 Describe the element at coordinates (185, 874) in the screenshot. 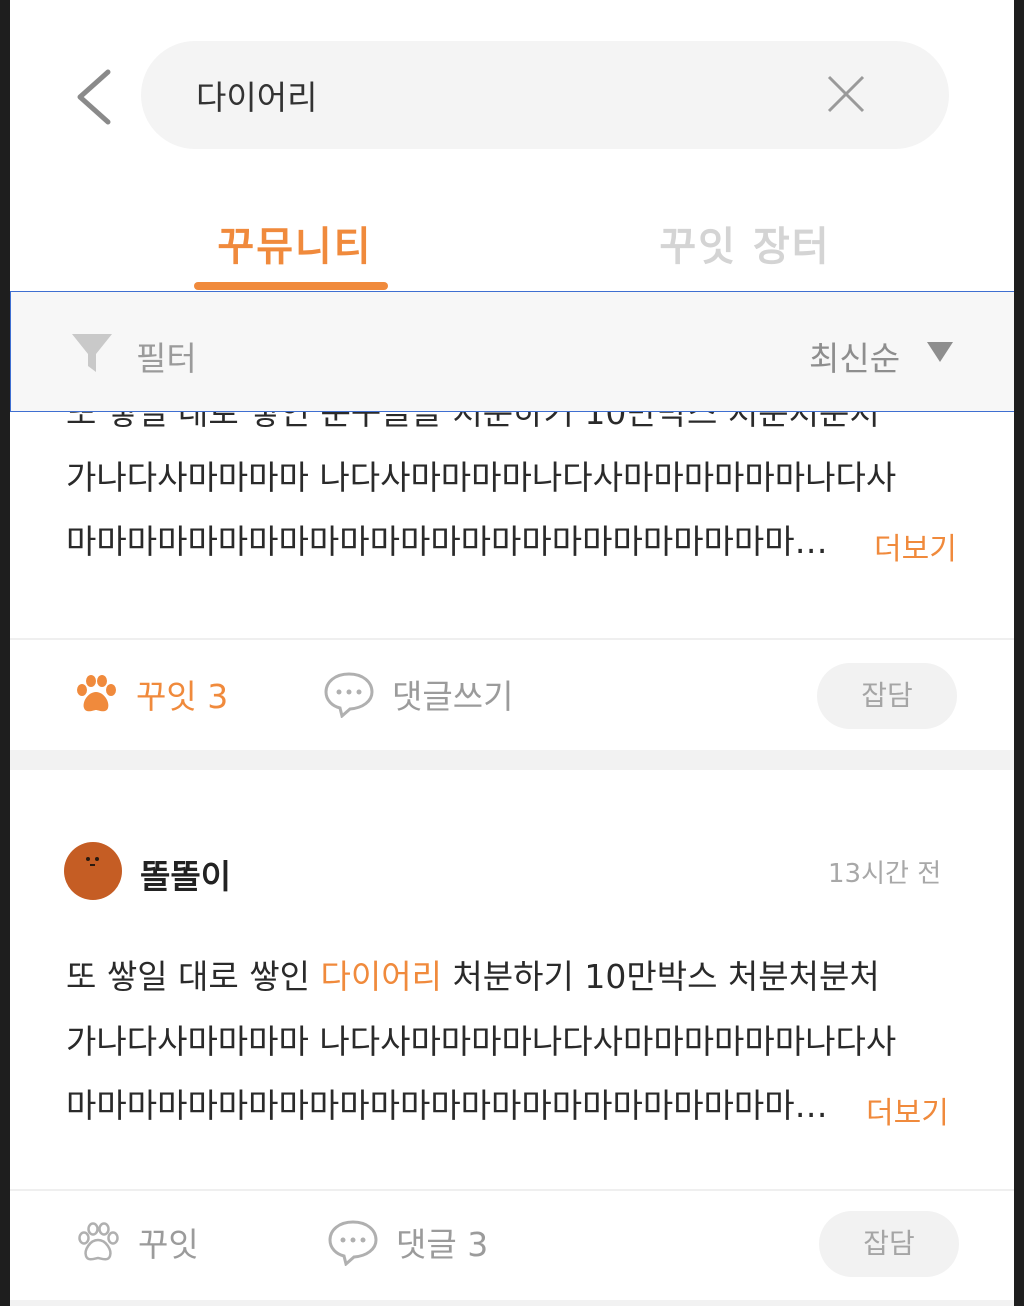

I see `author-name: 똘똘이` at that location.